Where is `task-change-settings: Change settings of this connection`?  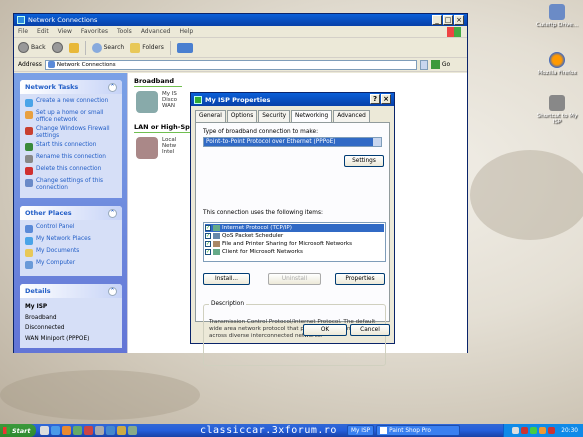 task-change-settings: Change settings of this connection is located at coordinates (71, 184).